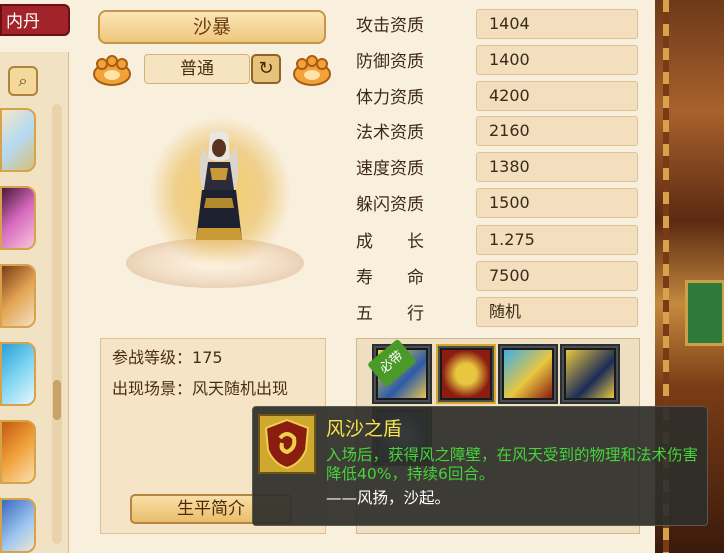 This screenshot has height=553, width=724. I want to click on paw-left-icon, so click(112, 70).